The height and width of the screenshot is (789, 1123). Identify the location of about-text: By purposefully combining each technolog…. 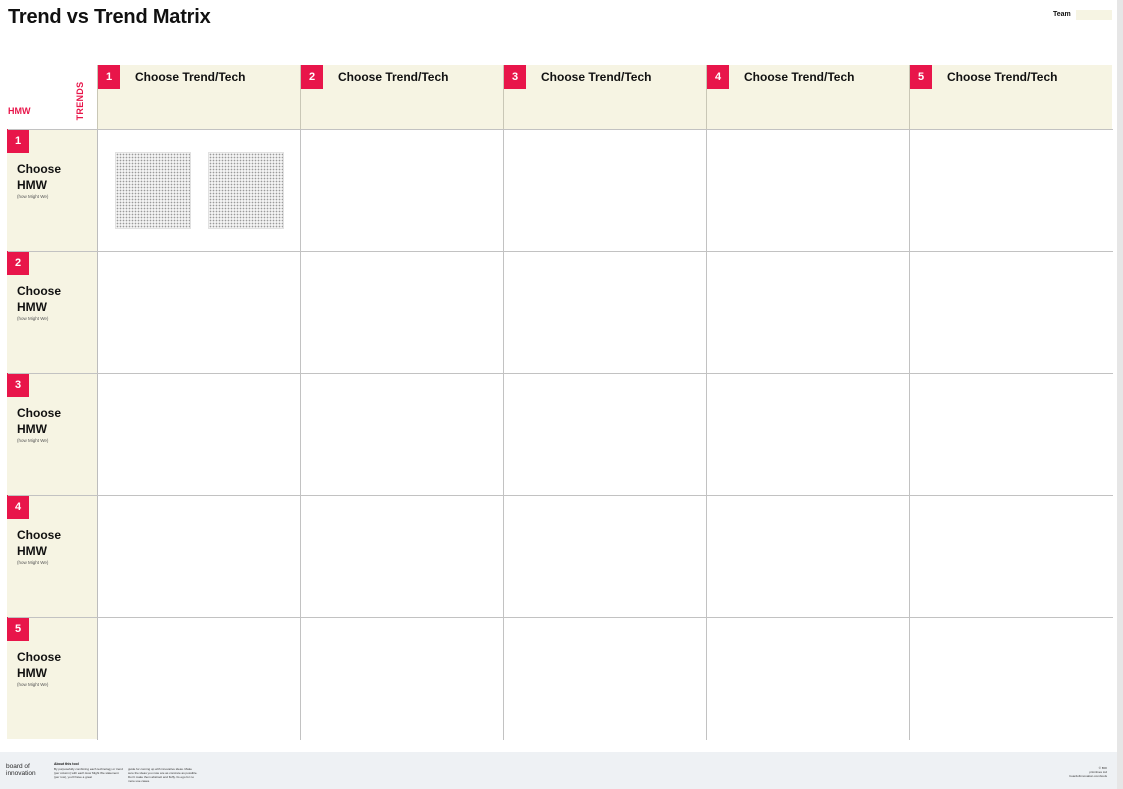
(88, 773).